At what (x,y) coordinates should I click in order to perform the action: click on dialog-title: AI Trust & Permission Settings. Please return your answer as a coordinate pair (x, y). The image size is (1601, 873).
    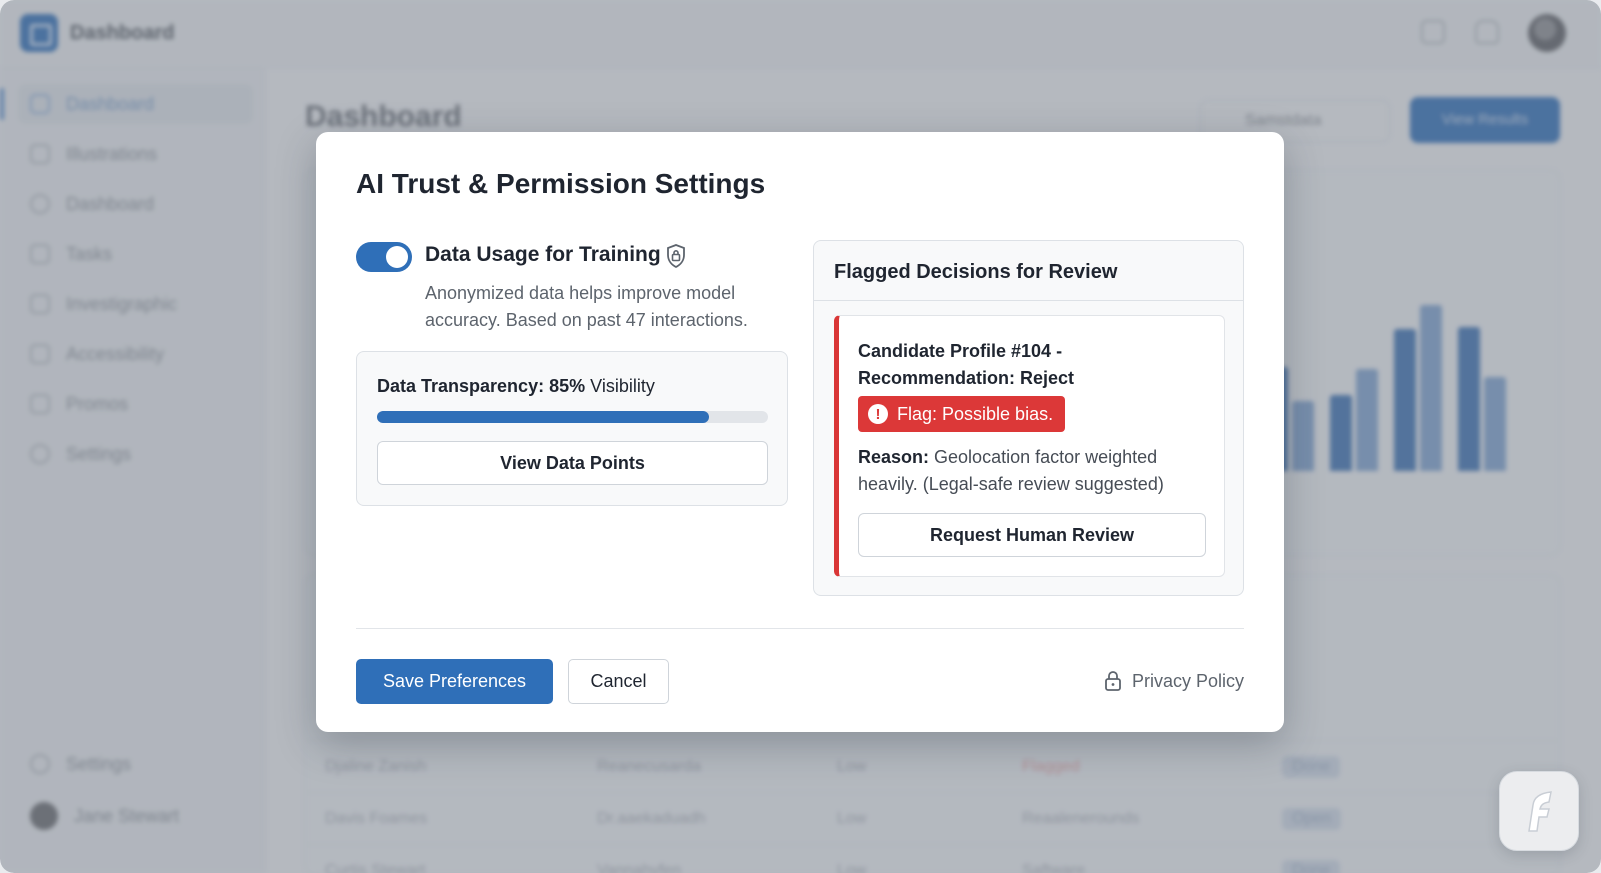
    Looking at the image, I should click on (561, 183).